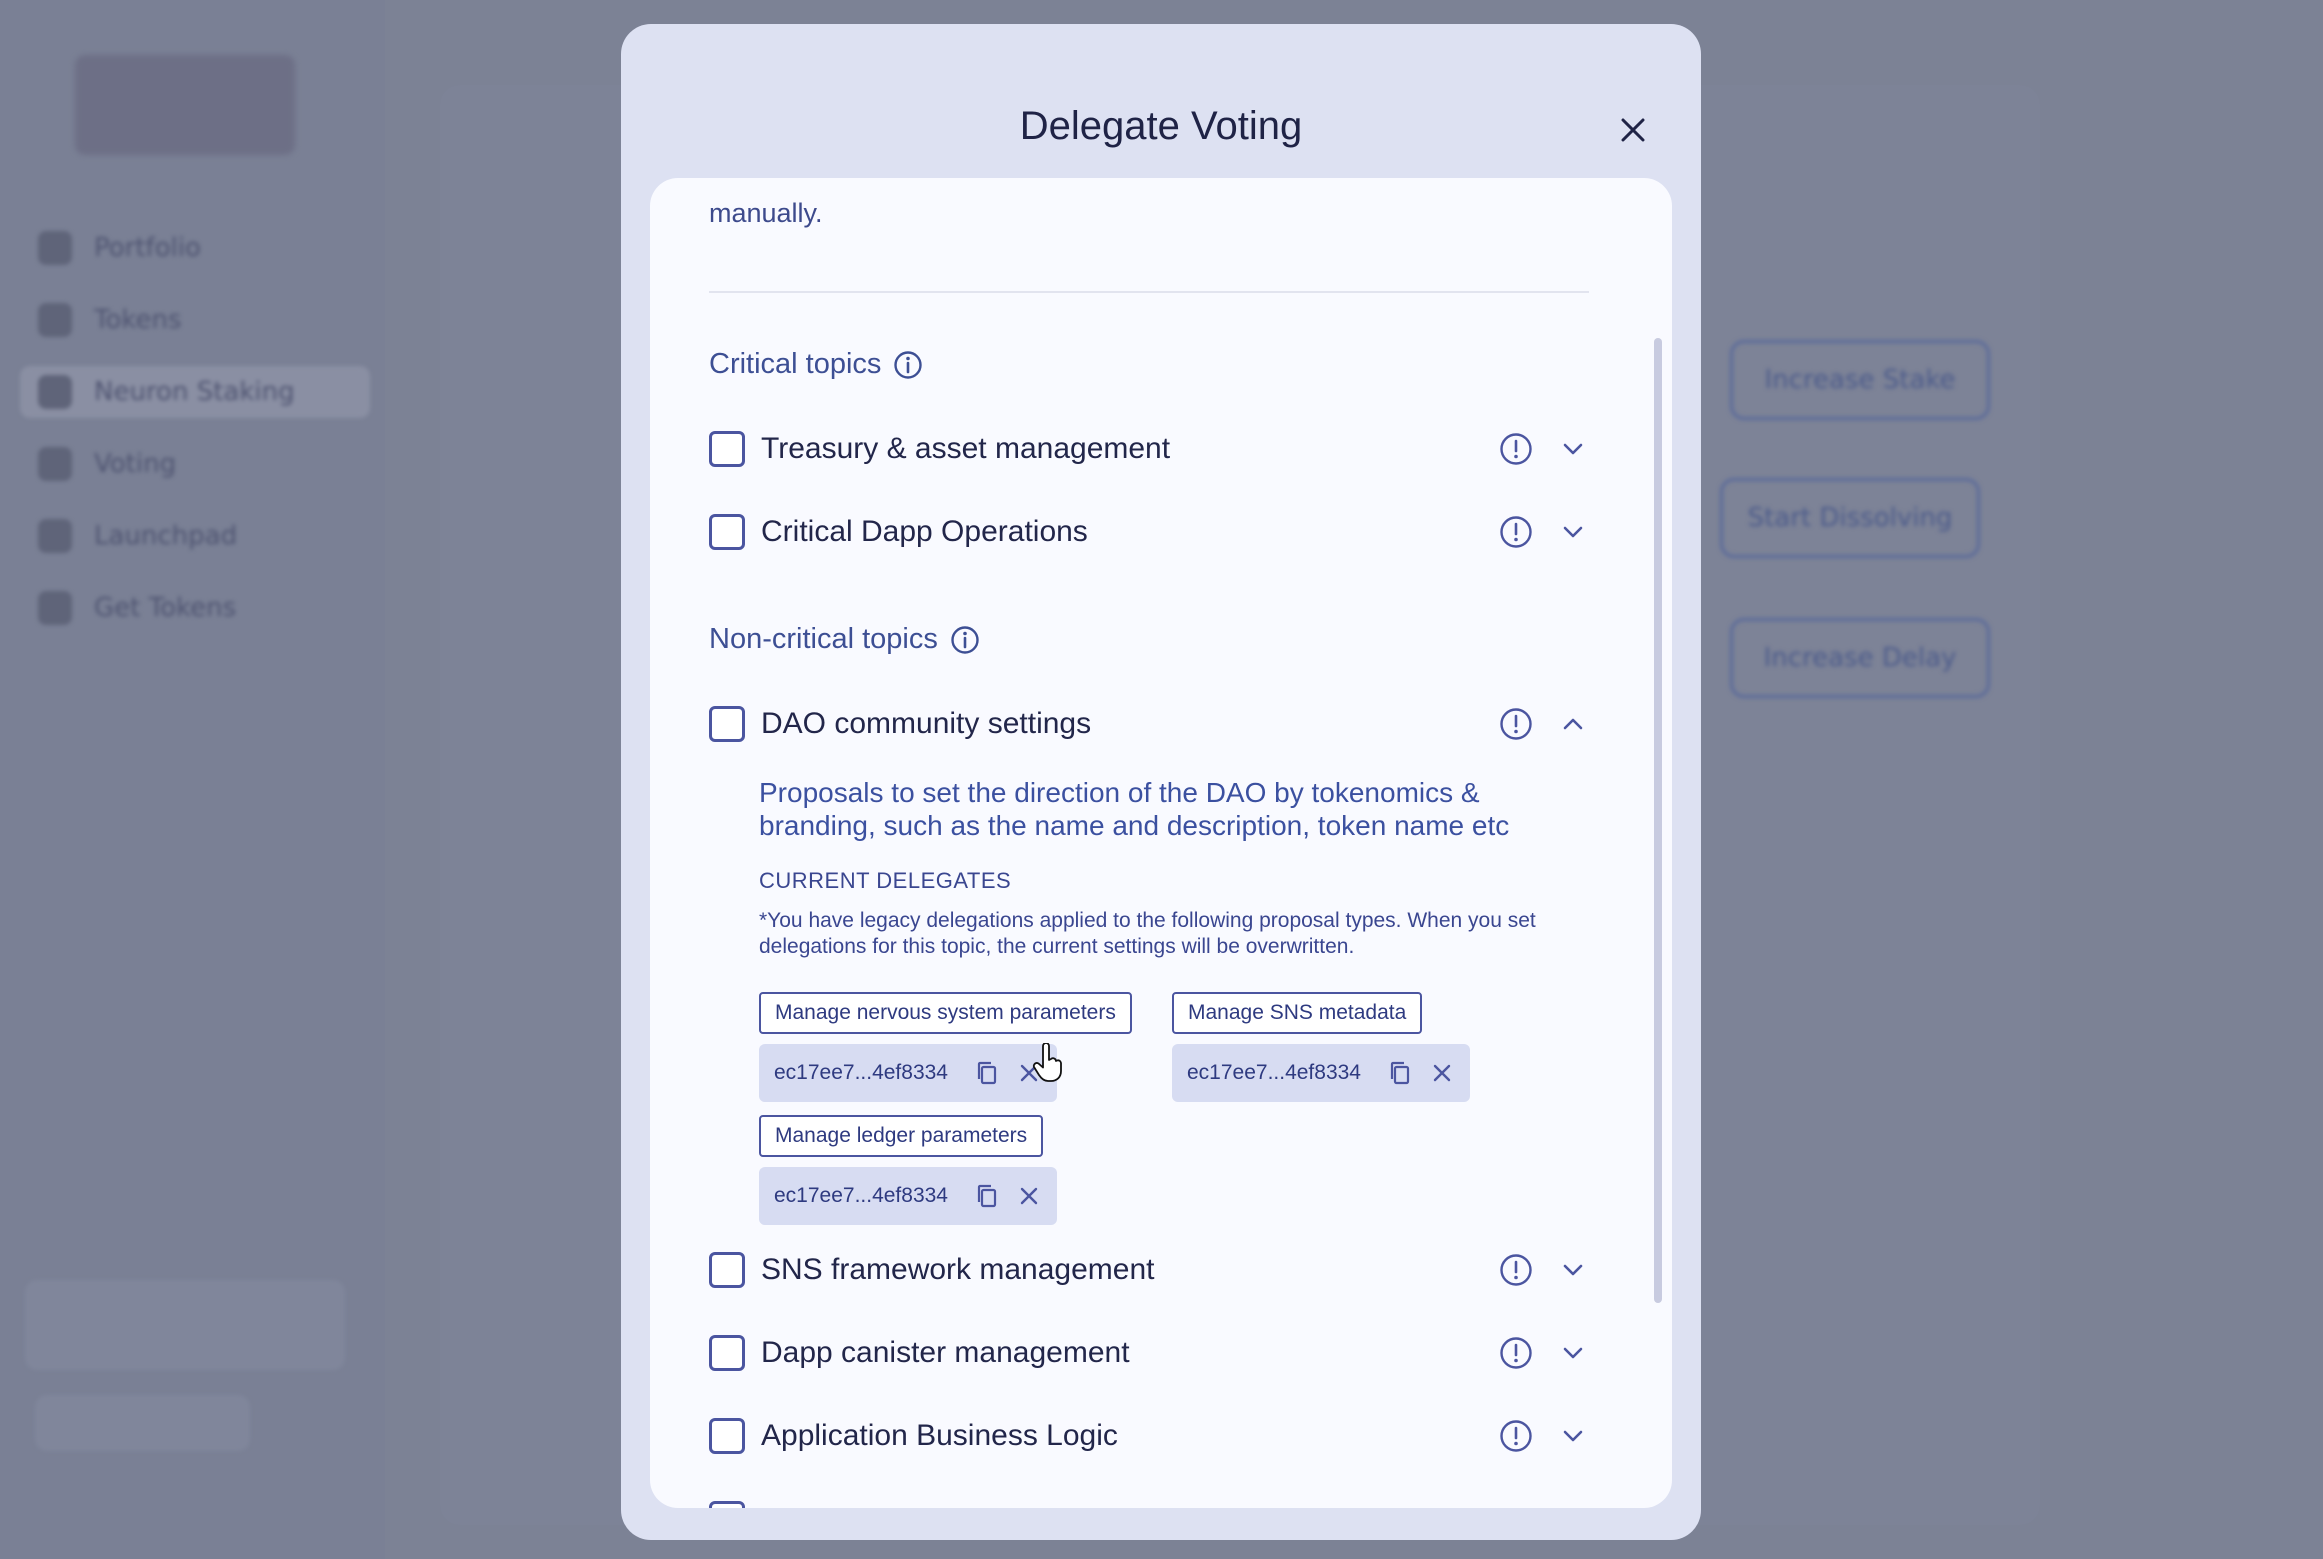 Image resolution: width=2323 pixels, height=1559 pixels. Describe the element at coordinates (1573, 724) in the screenshot. I see `chevron-up-icon` at that location.